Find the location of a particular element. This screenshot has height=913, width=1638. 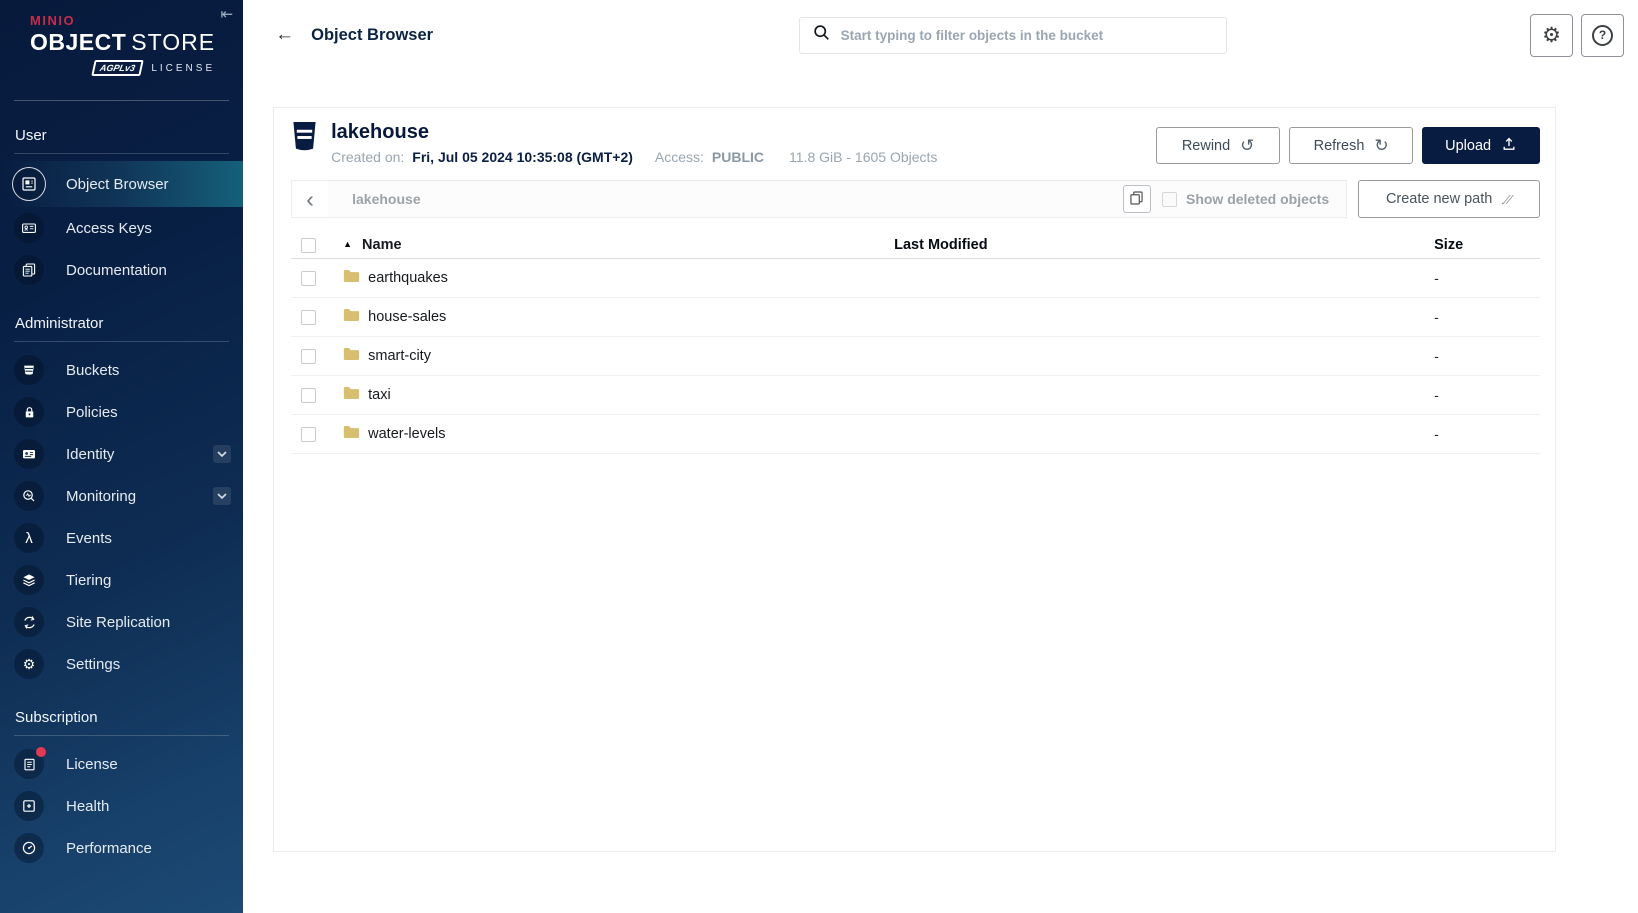

section-label-administrator: Administrator is located at coordinates (59, 323).